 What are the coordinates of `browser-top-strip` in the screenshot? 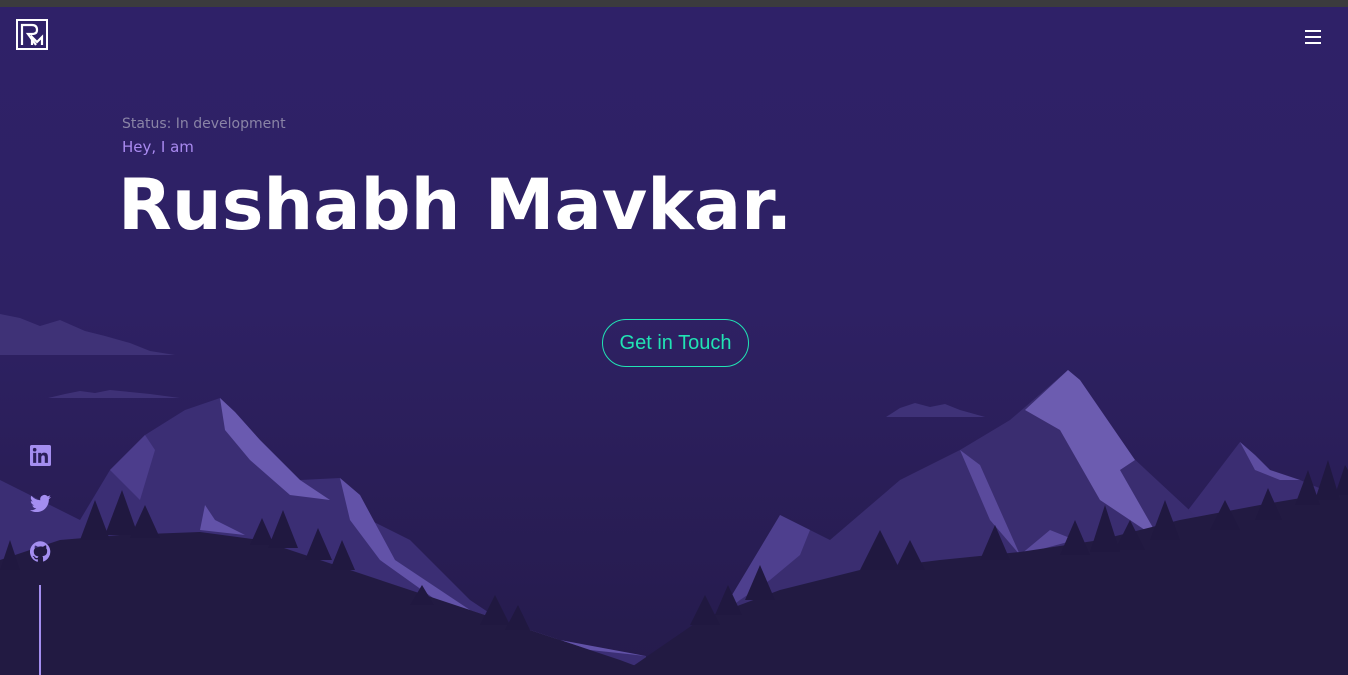 It's located at (674, 3).